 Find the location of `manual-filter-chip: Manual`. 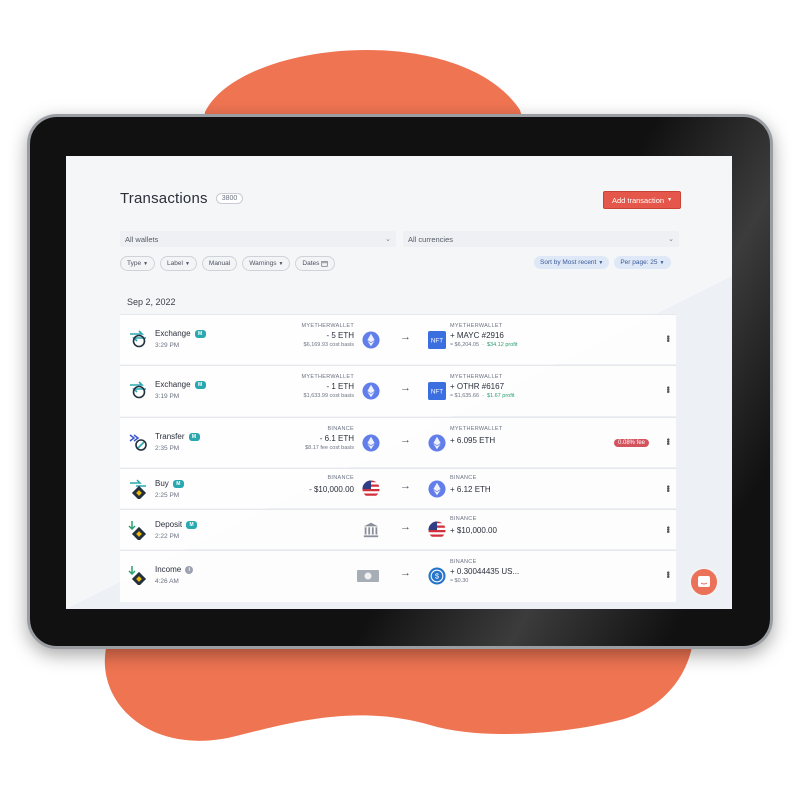

manual-filter-chip: Manual is located at coordinates (219, 263).